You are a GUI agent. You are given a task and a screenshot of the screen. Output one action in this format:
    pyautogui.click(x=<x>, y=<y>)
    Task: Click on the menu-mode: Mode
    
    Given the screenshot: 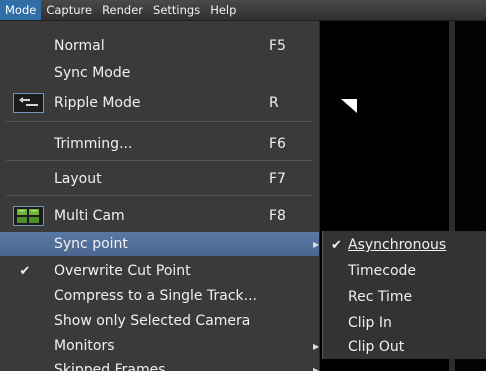 What is the action you would take?
    pyautogui.click(x=21, y=10)
    